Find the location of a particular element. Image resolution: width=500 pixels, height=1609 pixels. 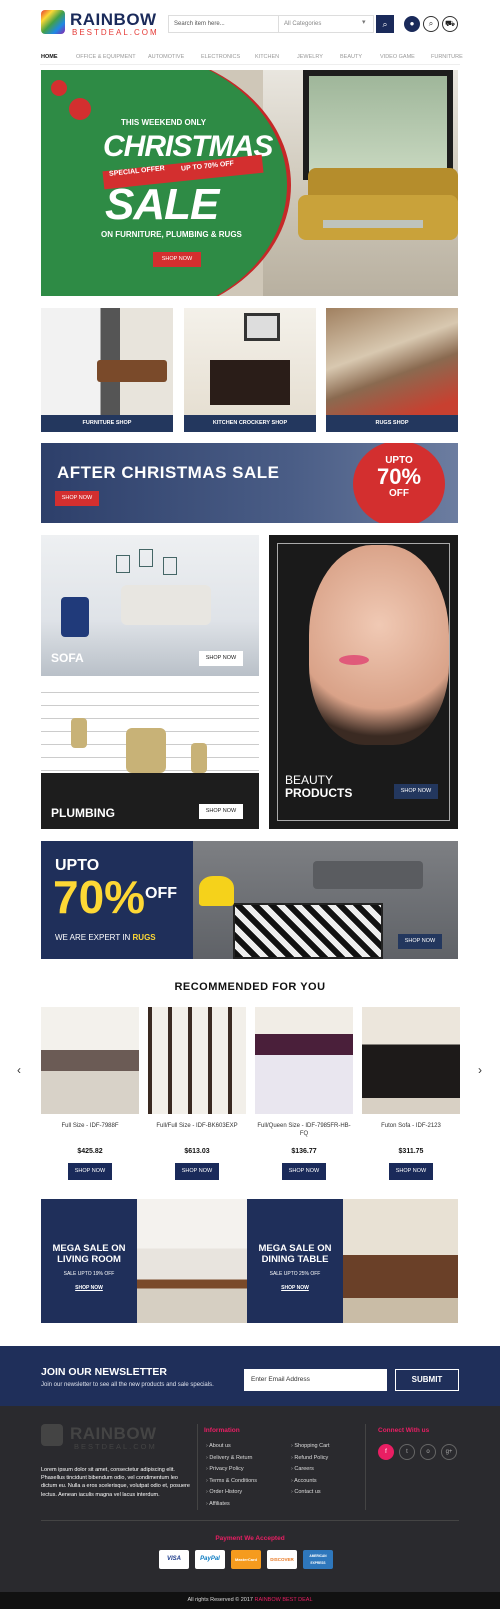

window-image is located at coordinates (378, 125).